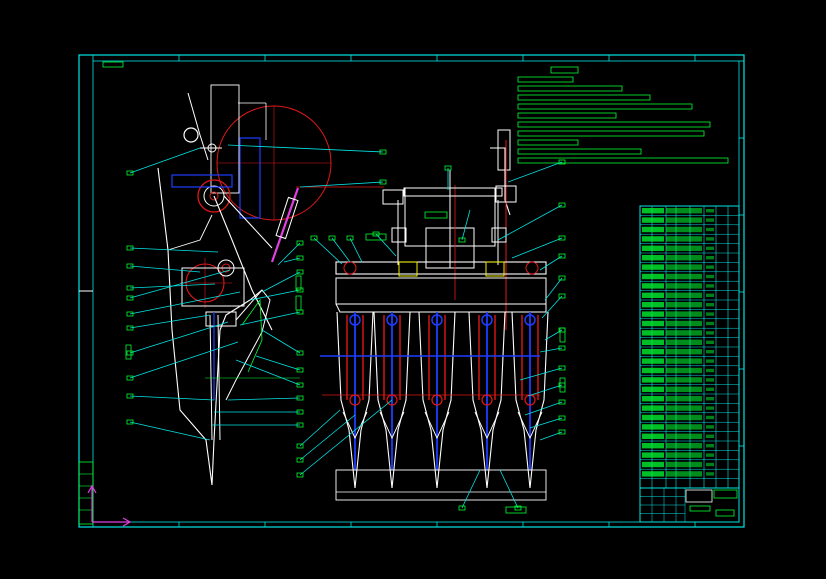 This screenshot has height=579, width=826. Describe the element at coordinates (689, 347) in the screenshot. I see `parts-list-table` at that location.